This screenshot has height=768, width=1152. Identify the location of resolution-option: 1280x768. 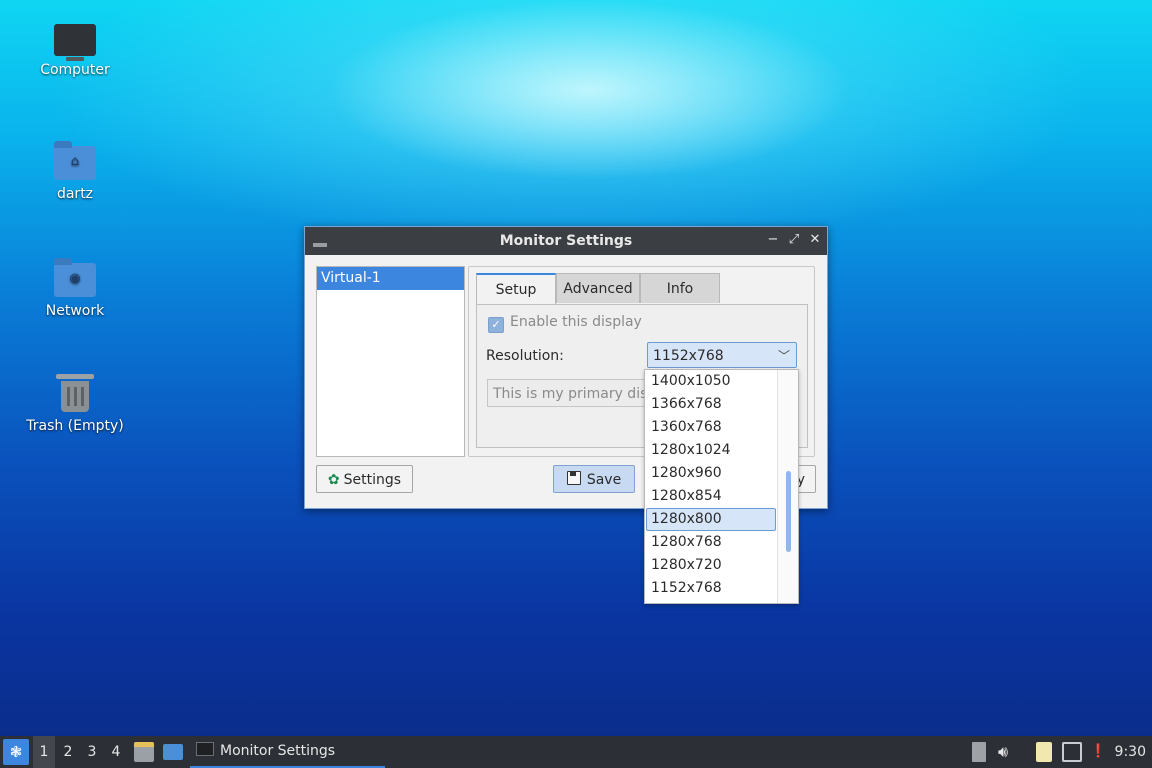
(711, 542).